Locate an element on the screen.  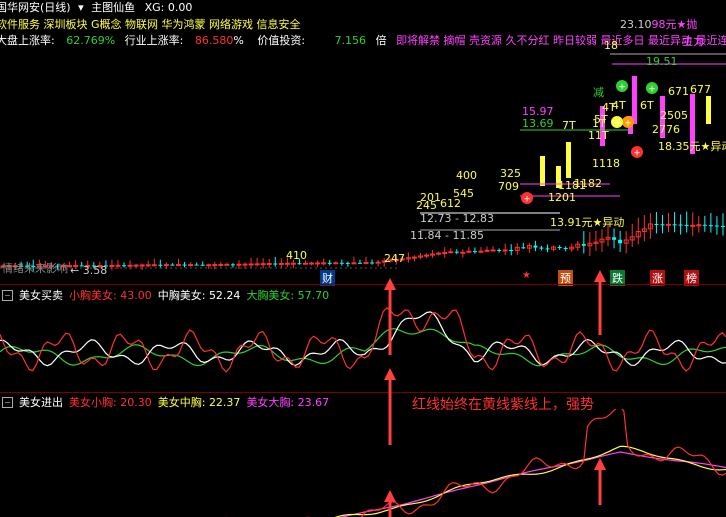
volume-tag: 677 is located at coordinates (700, 89).